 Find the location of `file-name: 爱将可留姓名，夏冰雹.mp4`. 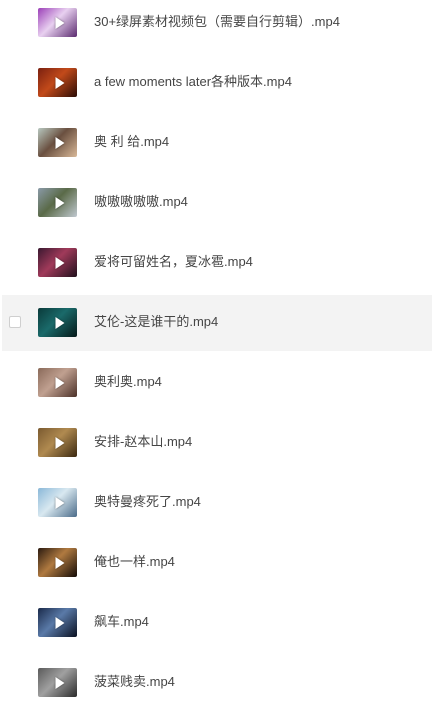

file-name: 爱将可留姓名，夏冰雹.mp4 is located at coordinates (173, 262).